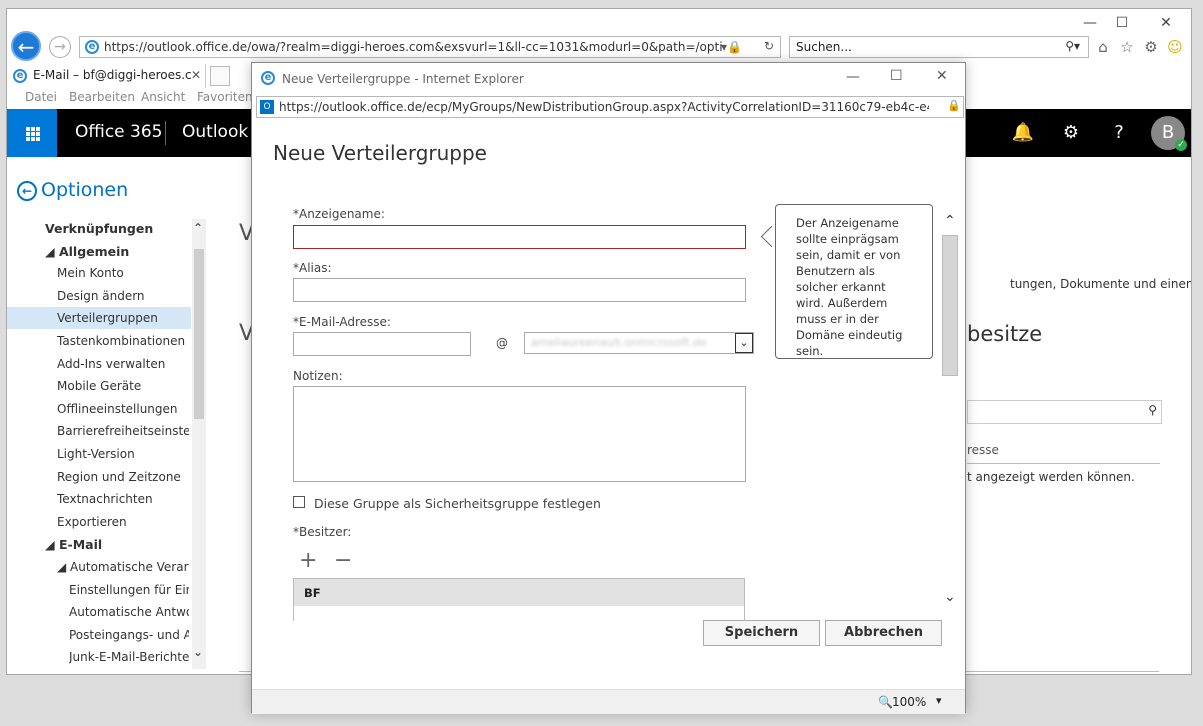 This screenshot has height=726, width=1203. Describe the element at coordinates (117, 251) in the screenshot. I see `sidebar-item: ◢ Allgemein` at that location.